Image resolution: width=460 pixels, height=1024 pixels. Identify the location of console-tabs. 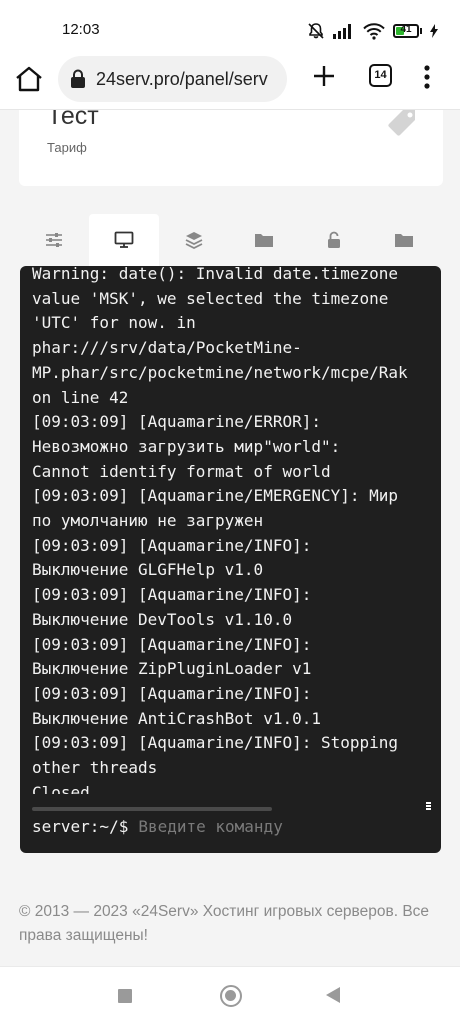
(231, 240).